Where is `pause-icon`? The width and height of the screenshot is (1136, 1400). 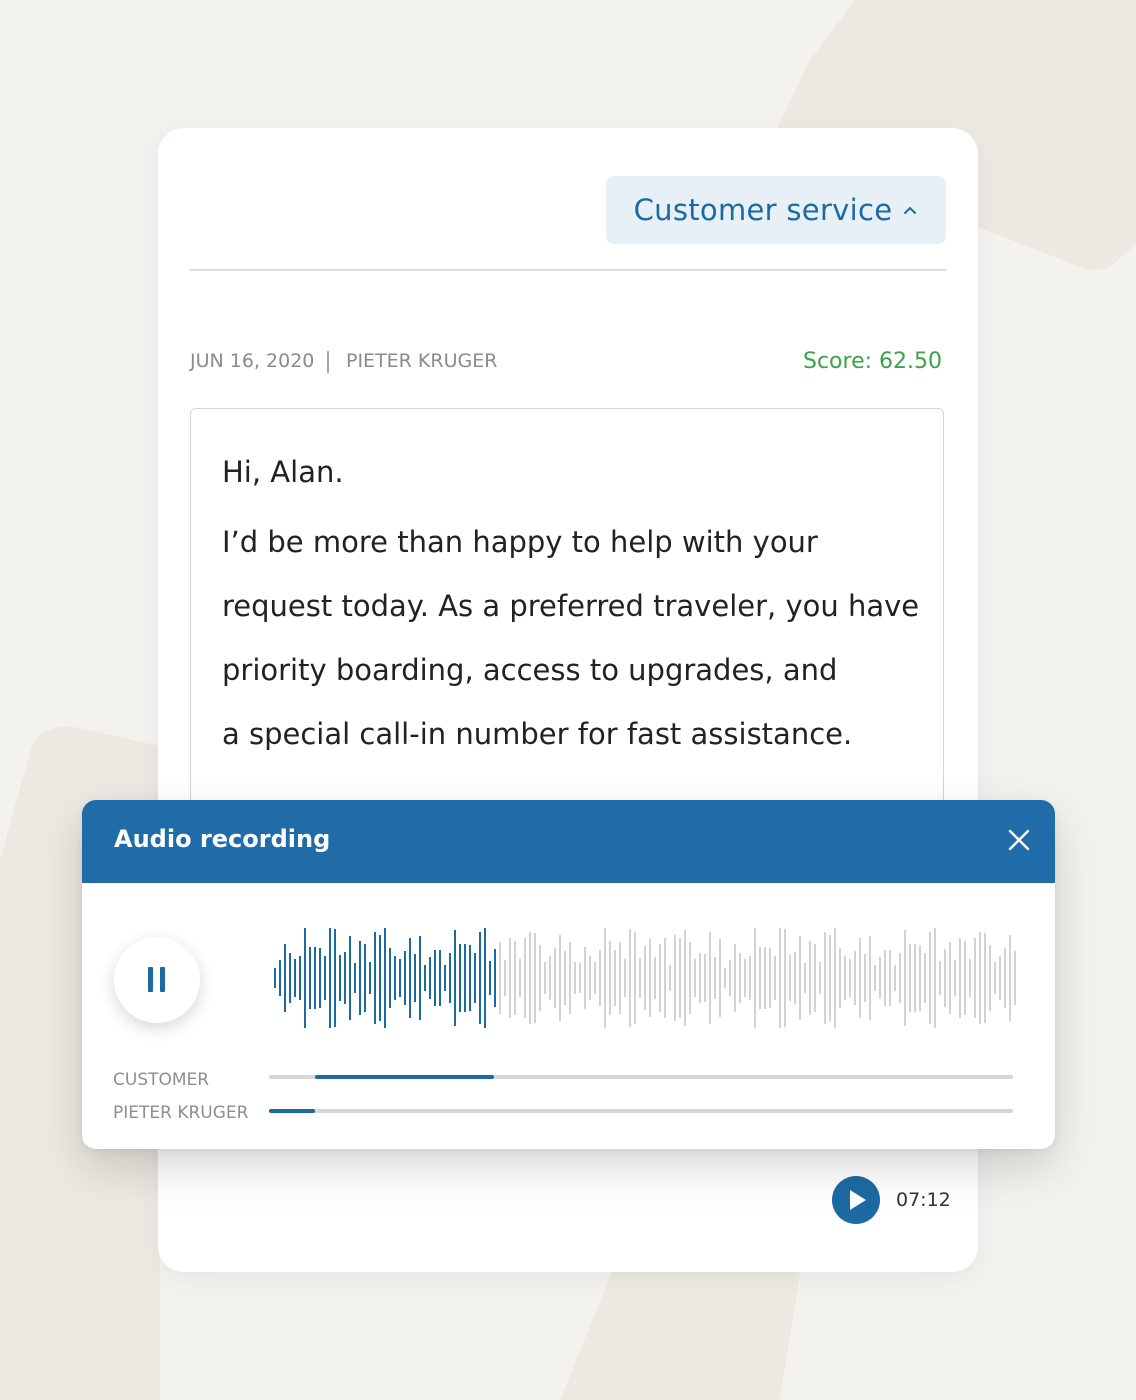
pause-icon is located at coordinates (150, 979).